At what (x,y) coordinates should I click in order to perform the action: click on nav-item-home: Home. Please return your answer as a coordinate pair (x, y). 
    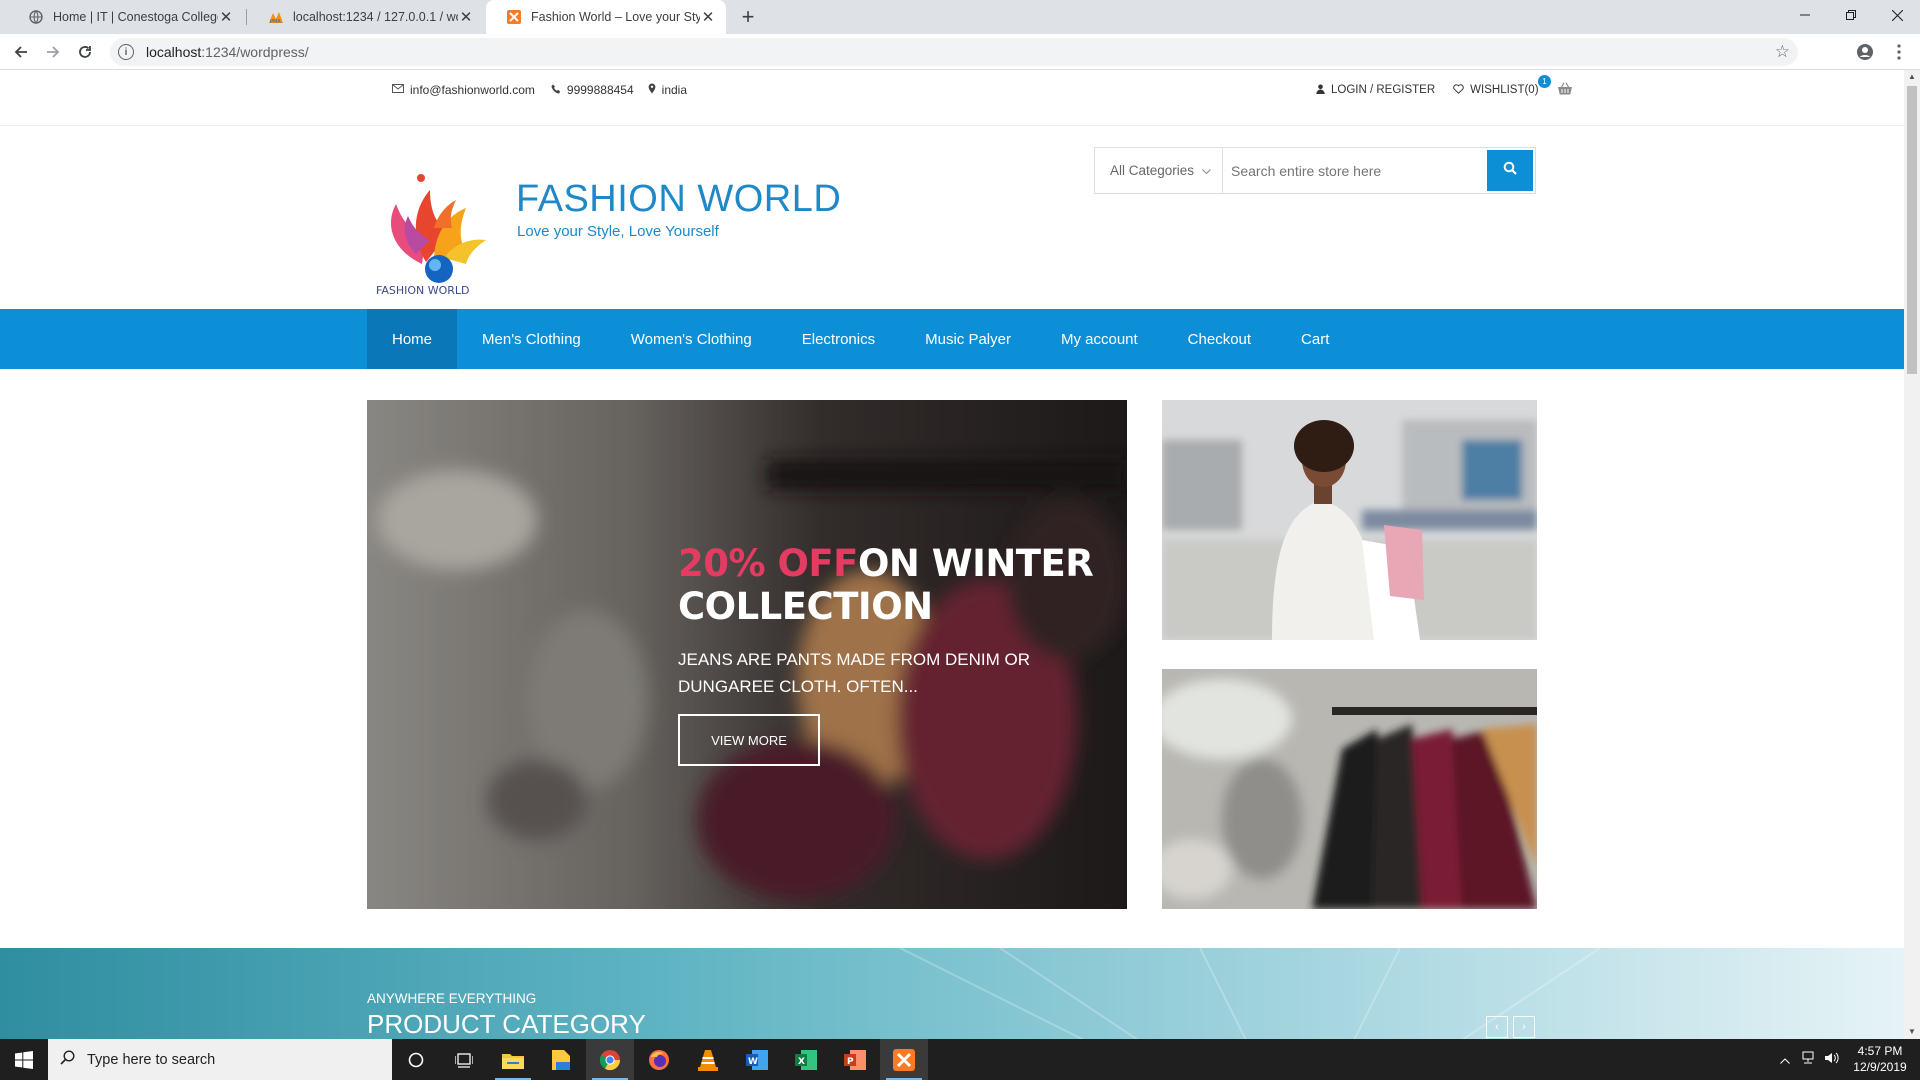
    Looking at the image, I should click on (412, 339).